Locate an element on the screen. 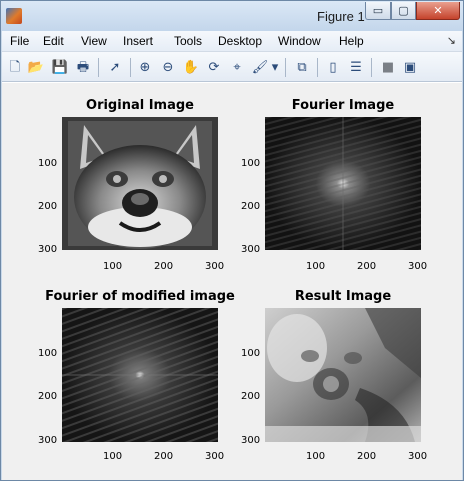 The height and width of the screenshot is (481, 464). print-icon: 🖶 is located at coordinates (83, 67).